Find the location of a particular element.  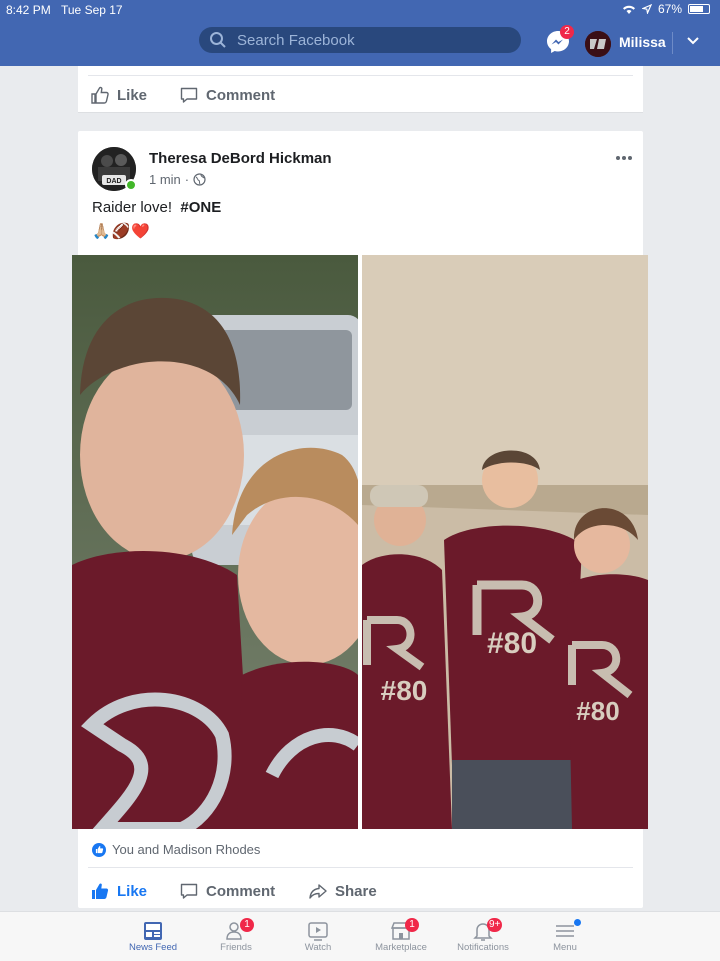

tab-menu: Menu is located at coordinates (565, 936).